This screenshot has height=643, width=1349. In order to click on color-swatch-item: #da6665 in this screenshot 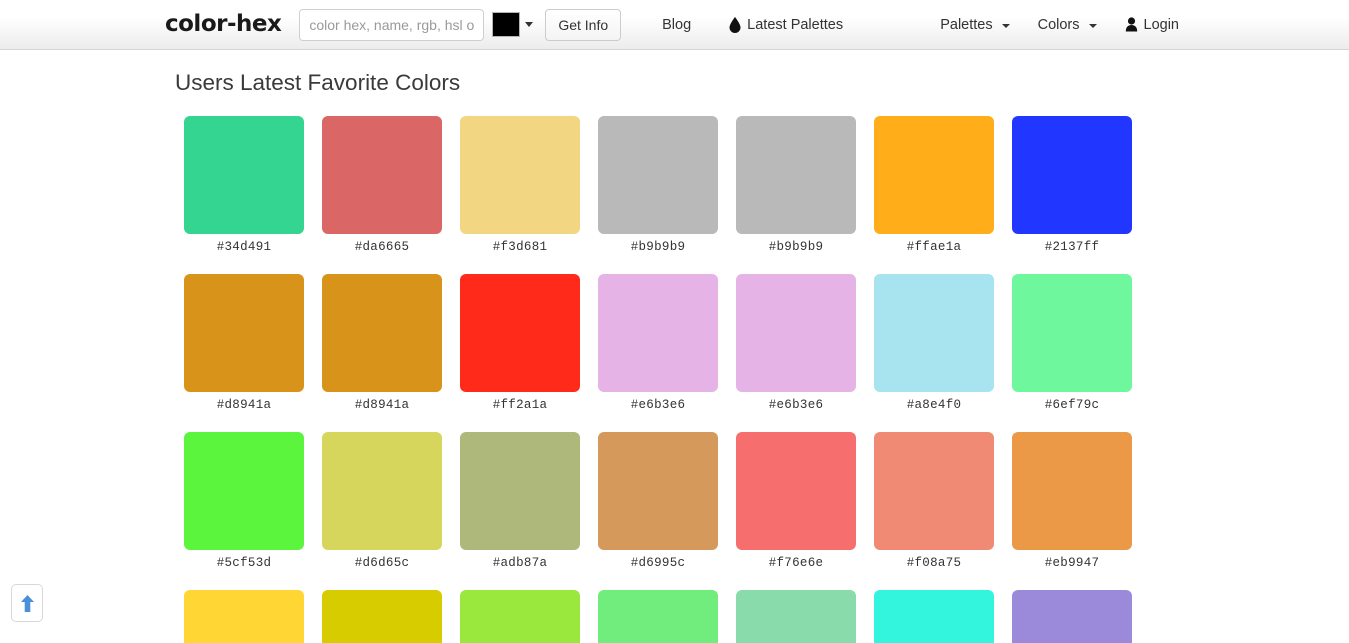, I will do `click(382, 185)`.